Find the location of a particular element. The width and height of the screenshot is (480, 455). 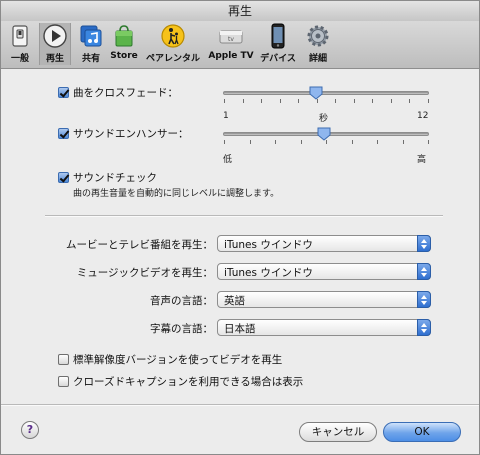

tab-general: 一般 is located at coordinates (20, 44).